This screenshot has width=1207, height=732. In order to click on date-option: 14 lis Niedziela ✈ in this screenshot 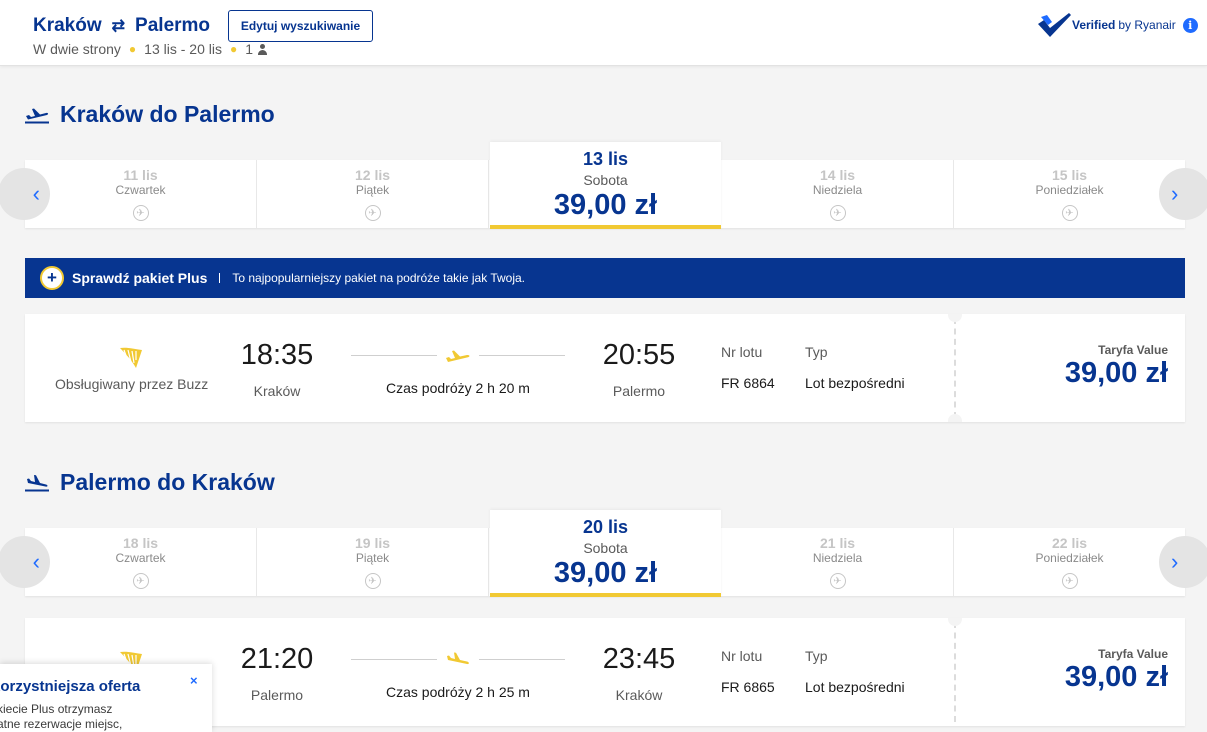, I will do `click(838, 194)`.